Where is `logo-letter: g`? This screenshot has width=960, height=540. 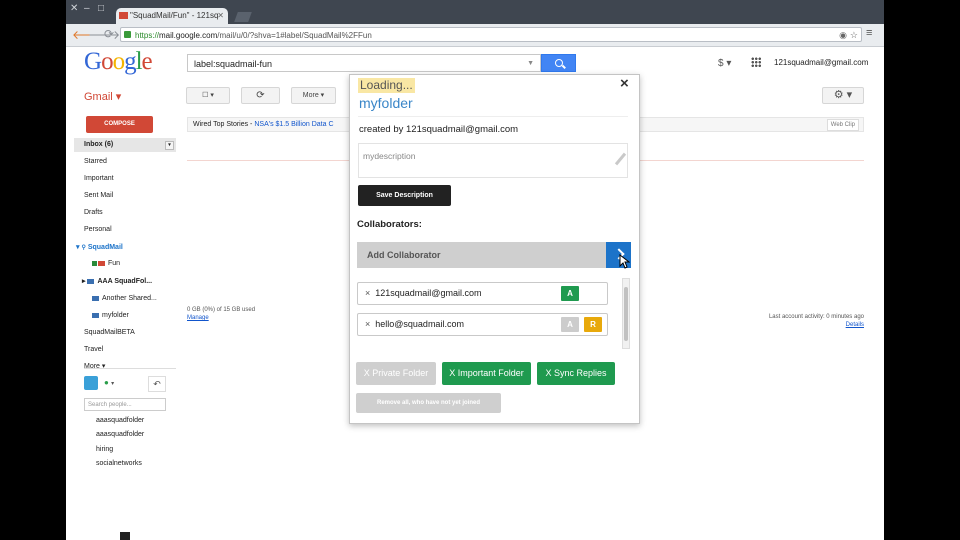 logo-letter: g is located at coordinates (130, 61).